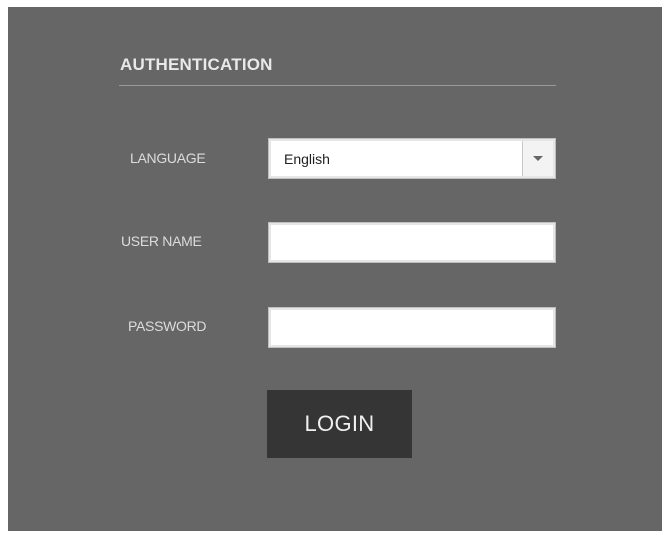 Image resolution: width=669 pixels, height=535 pixels. Describe the element at coordinates (167, 326) in the screenshot. I see `password-label: PASSWORD` at that location.